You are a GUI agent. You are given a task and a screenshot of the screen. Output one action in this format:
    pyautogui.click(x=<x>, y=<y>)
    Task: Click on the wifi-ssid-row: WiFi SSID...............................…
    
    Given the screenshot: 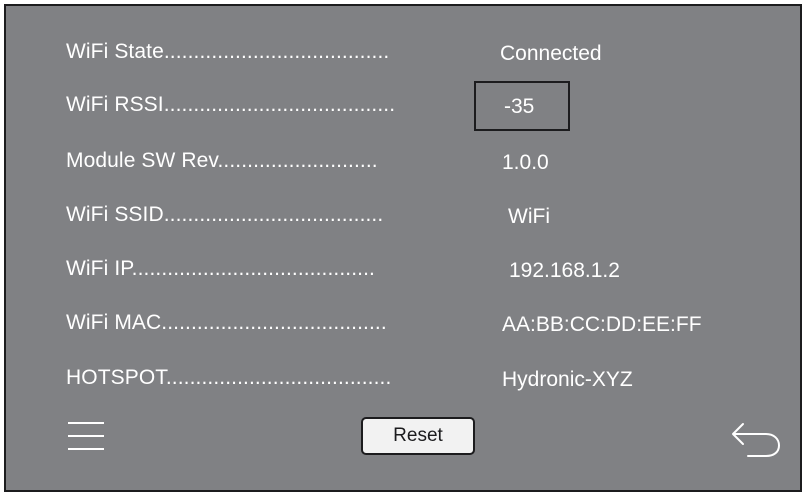 What is the action you would take?
    pyautogui.click(x=403, y=217)
    